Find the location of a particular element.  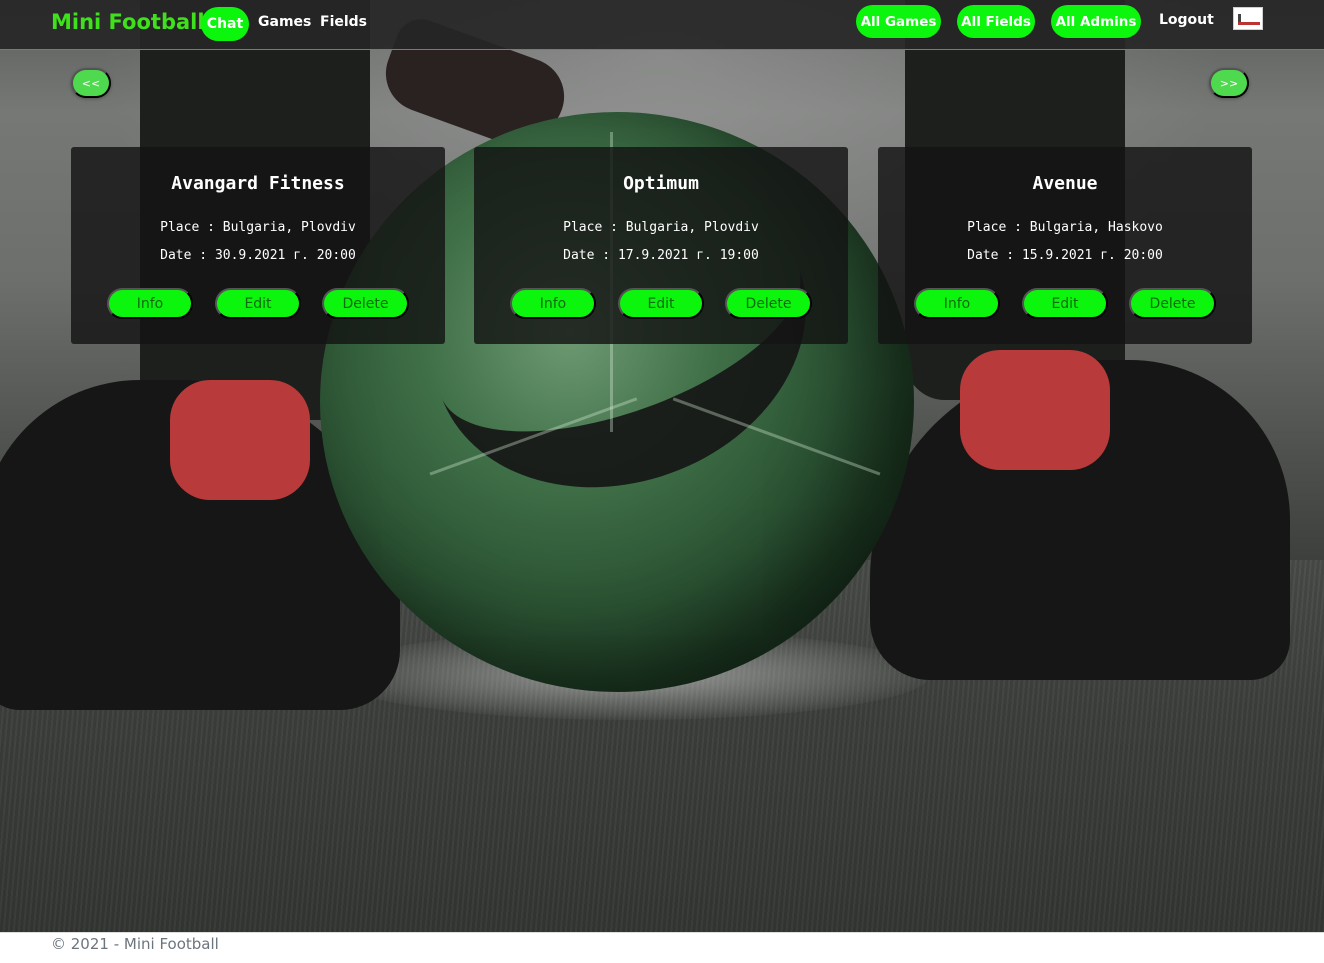

field-card-date: Date : 15.9.2021 г. 20:00 is located at coordinates (1065, 255).